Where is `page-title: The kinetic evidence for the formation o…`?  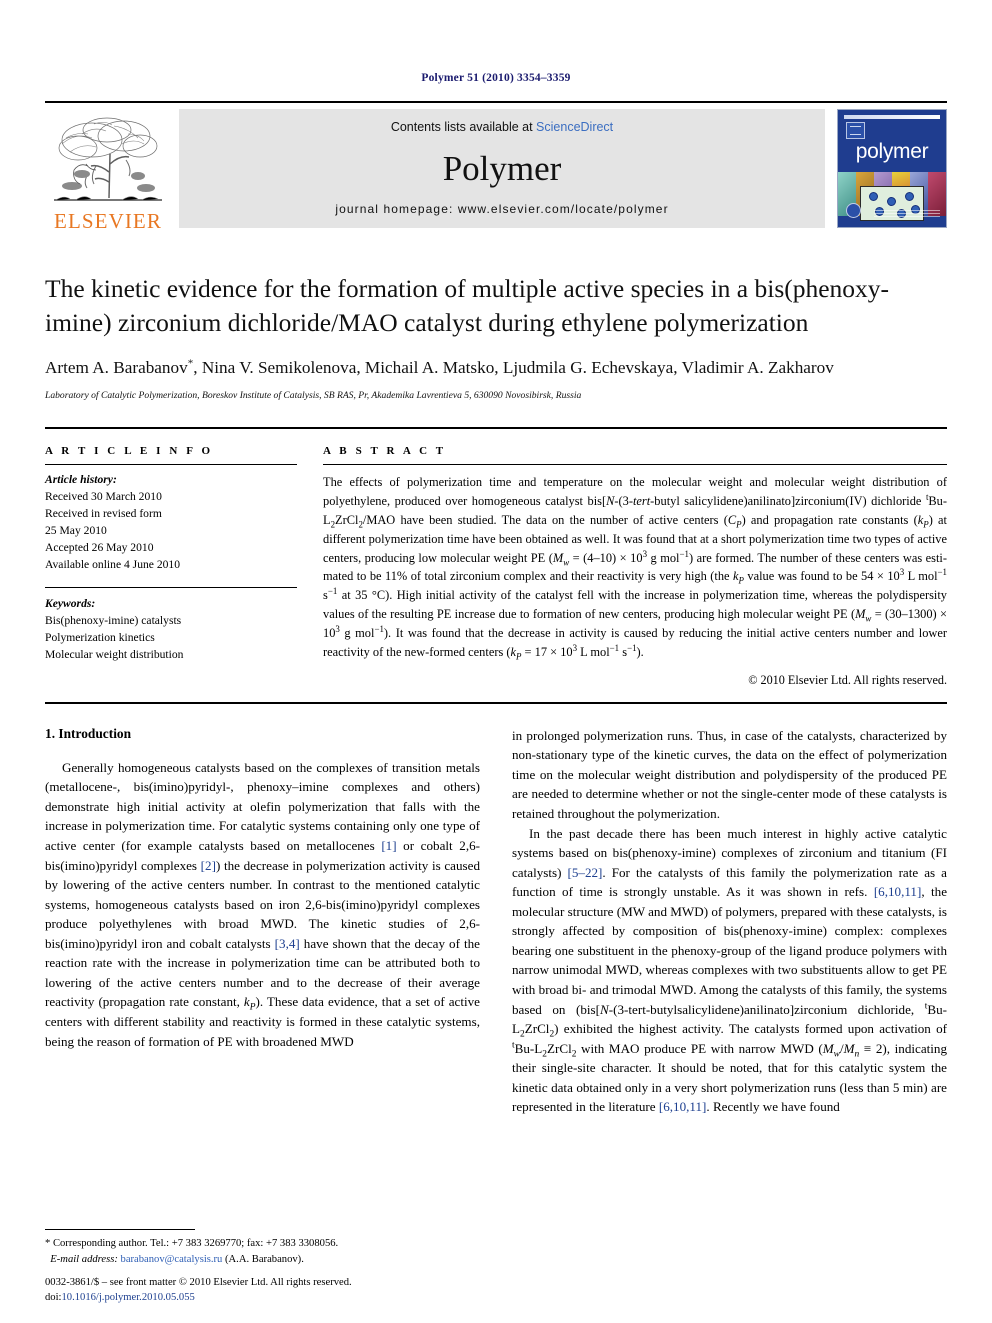
page-title: The kinetic evidence for the formation o… is located at coordinates (467, 305).